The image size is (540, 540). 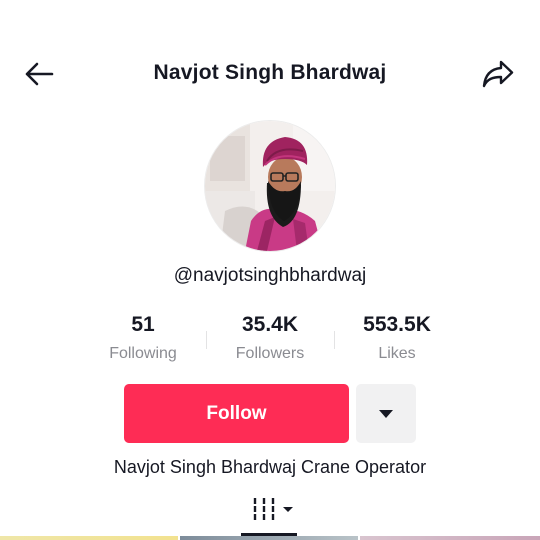 I want to click on avatar, so click(x=270, y=186).